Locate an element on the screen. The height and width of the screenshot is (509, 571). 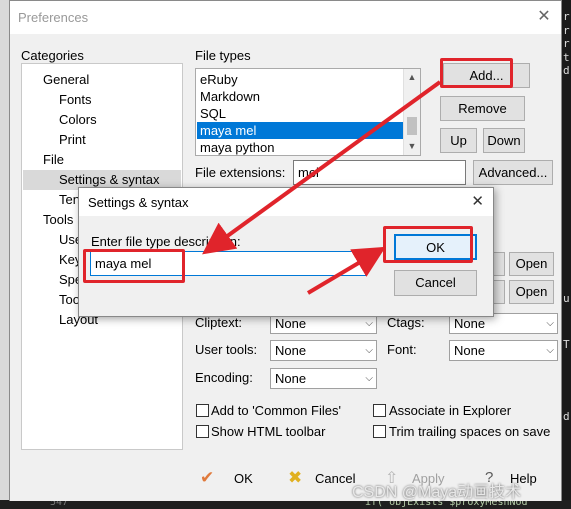
trim-checkbox is located at coordinates (379, 431).